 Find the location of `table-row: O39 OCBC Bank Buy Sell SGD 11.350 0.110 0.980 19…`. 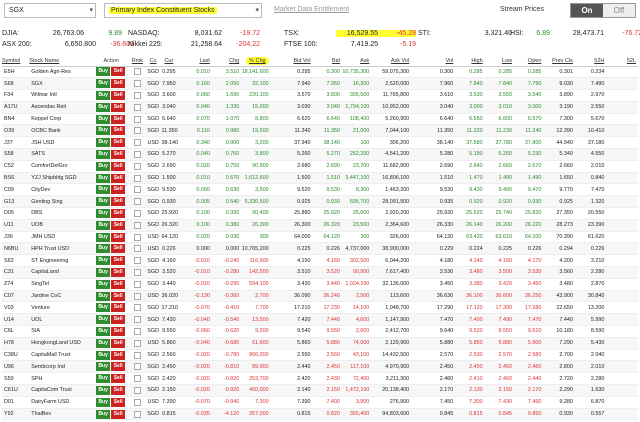

table-row: O39 OCBC Bank Buy Sell SGD 11.350 0.110 0.980 19… is located at coordinates (320, 131).